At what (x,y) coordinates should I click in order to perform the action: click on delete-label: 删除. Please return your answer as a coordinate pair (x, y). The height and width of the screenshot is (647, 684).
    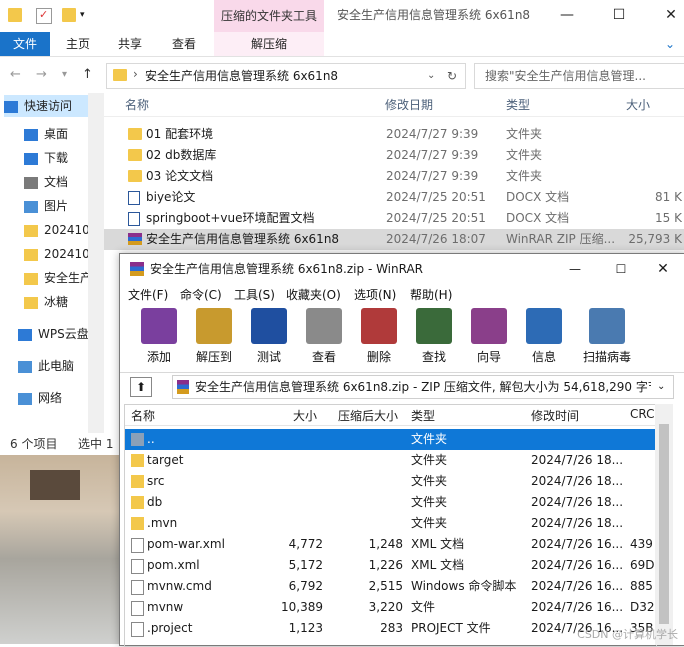
    Looking at the image, I should click on (378, 357).